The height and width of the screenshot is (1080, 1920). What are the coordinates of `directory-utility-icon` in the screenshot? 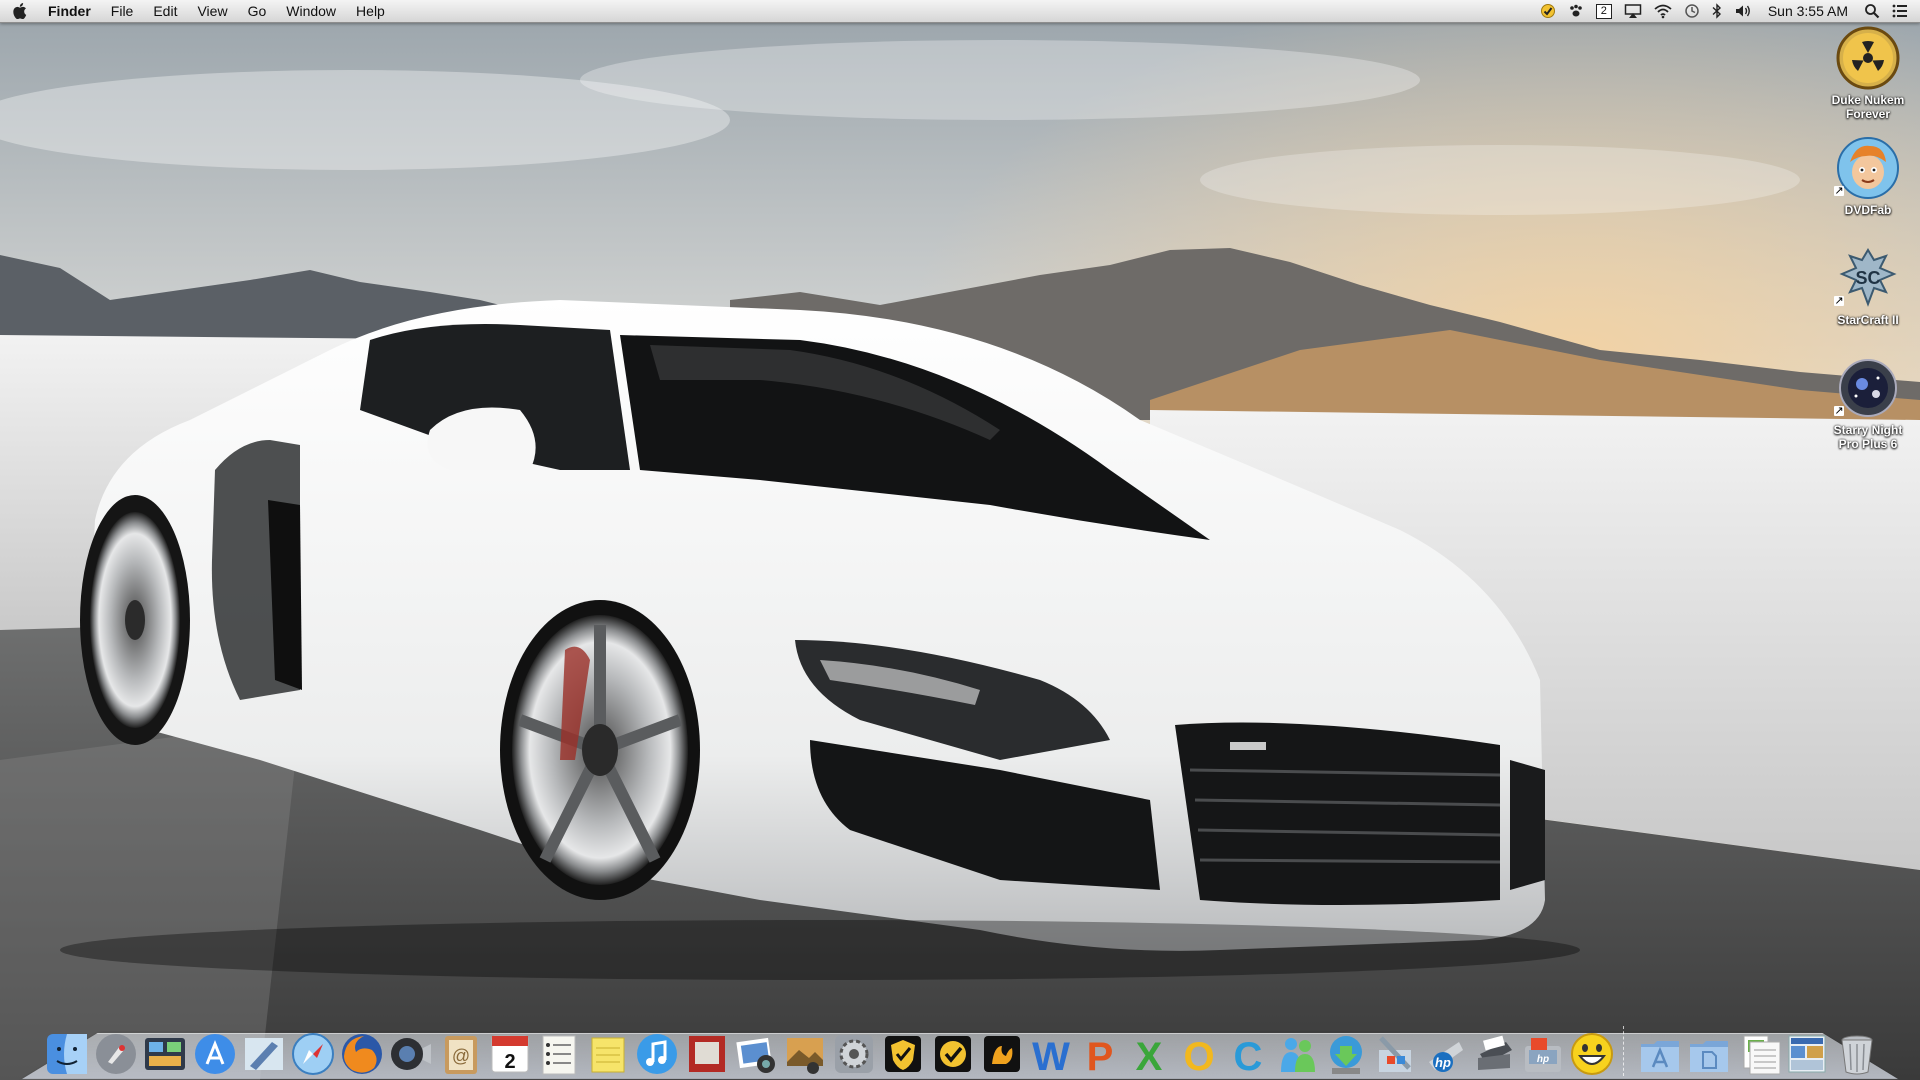 It's located at (1395, 1050).